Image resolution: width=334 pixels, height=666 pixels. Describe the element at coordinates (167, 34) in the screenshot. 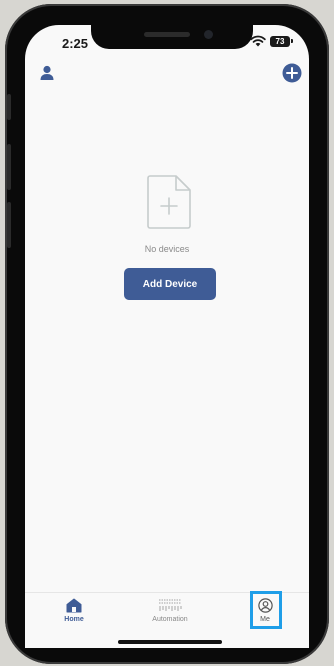

I see `speaker` at that location.